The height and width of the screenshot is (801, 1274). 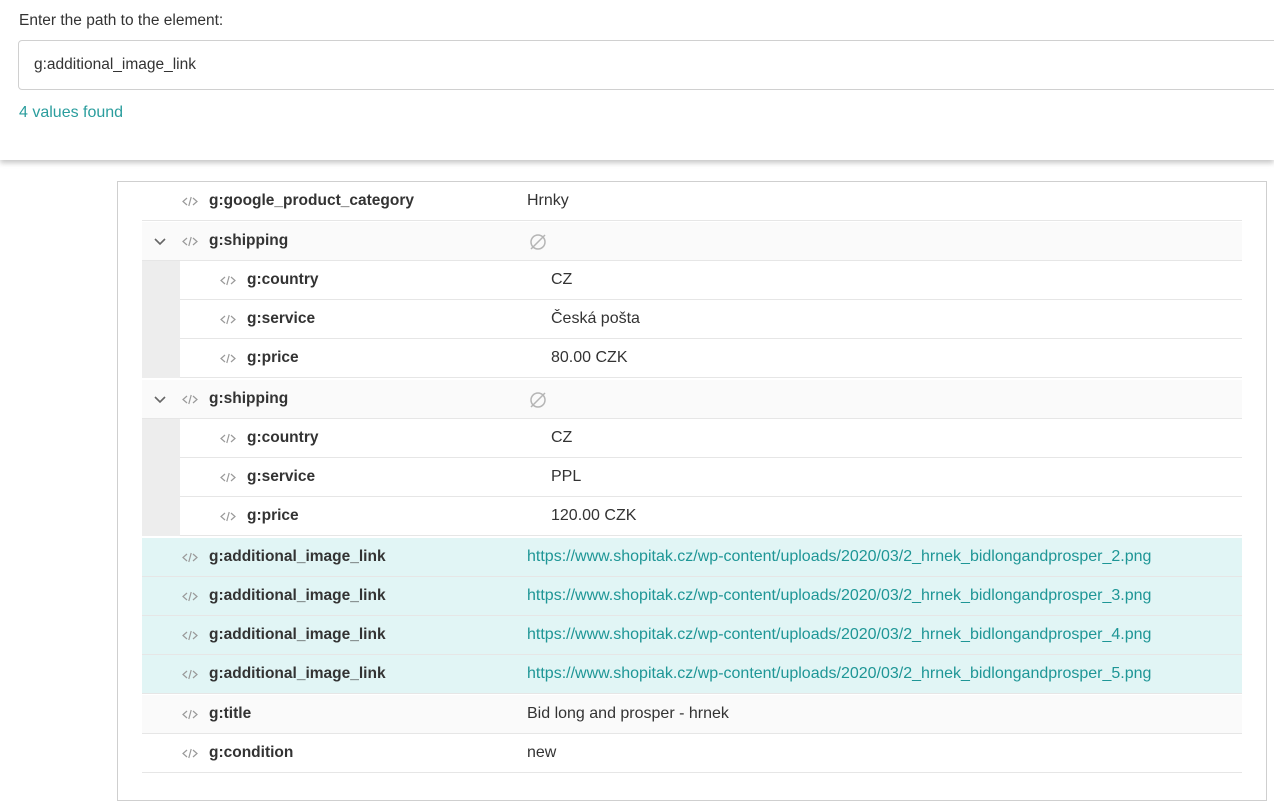 I want to click on element-value: Hrnky, so click(x=548, y=200).